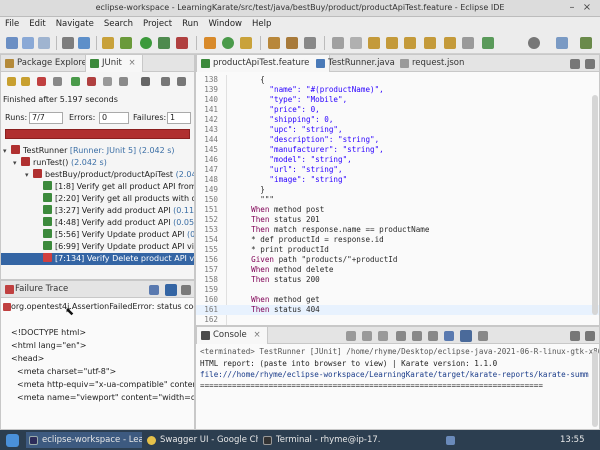 The height and width of the screenshot is (450, 600). I want to click on code-line: 159, so click(397, 290).